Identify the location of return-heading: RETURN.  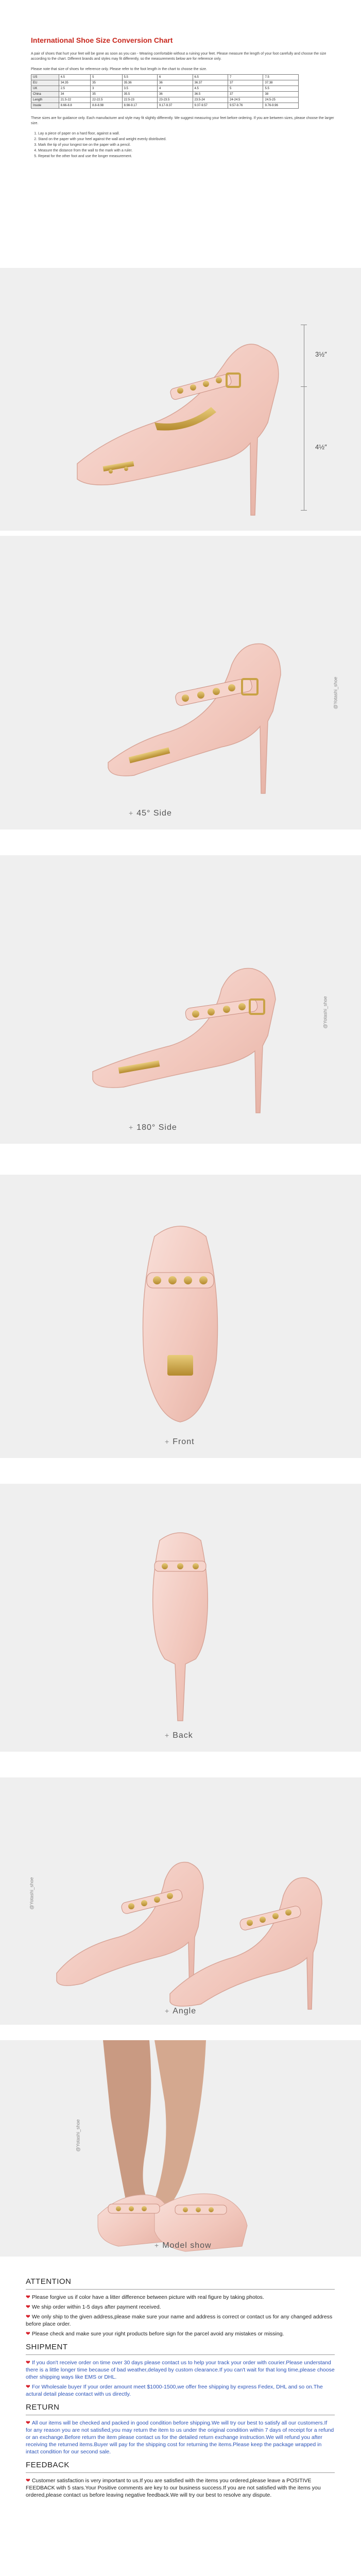
(43, 2407).